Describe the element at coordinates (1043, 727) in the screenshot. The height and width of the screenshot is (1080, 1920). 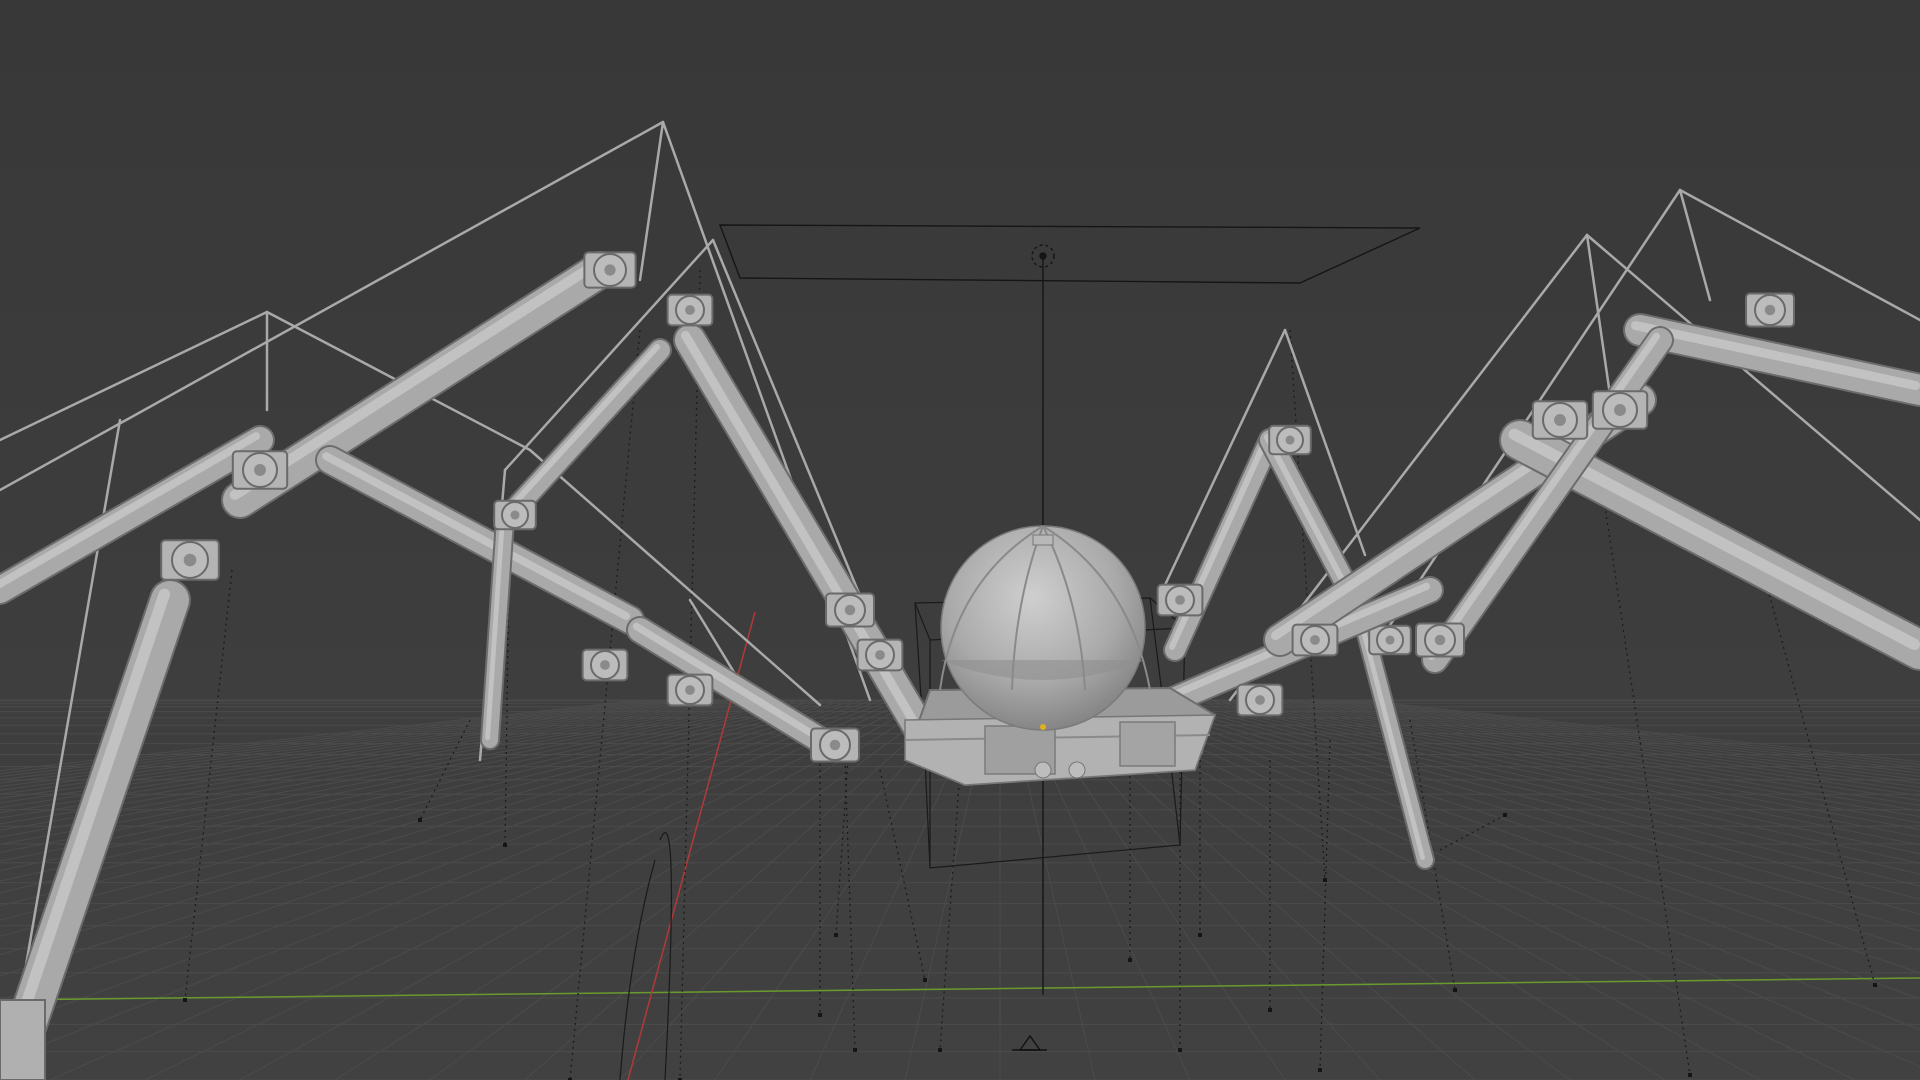
I see `object-origin-dot` at that location.